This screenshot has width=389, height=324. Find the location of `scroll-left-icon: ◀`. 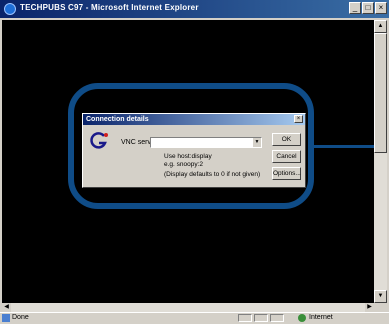

scroll-left-icon: ◀ is located at coordinates (6, 307).